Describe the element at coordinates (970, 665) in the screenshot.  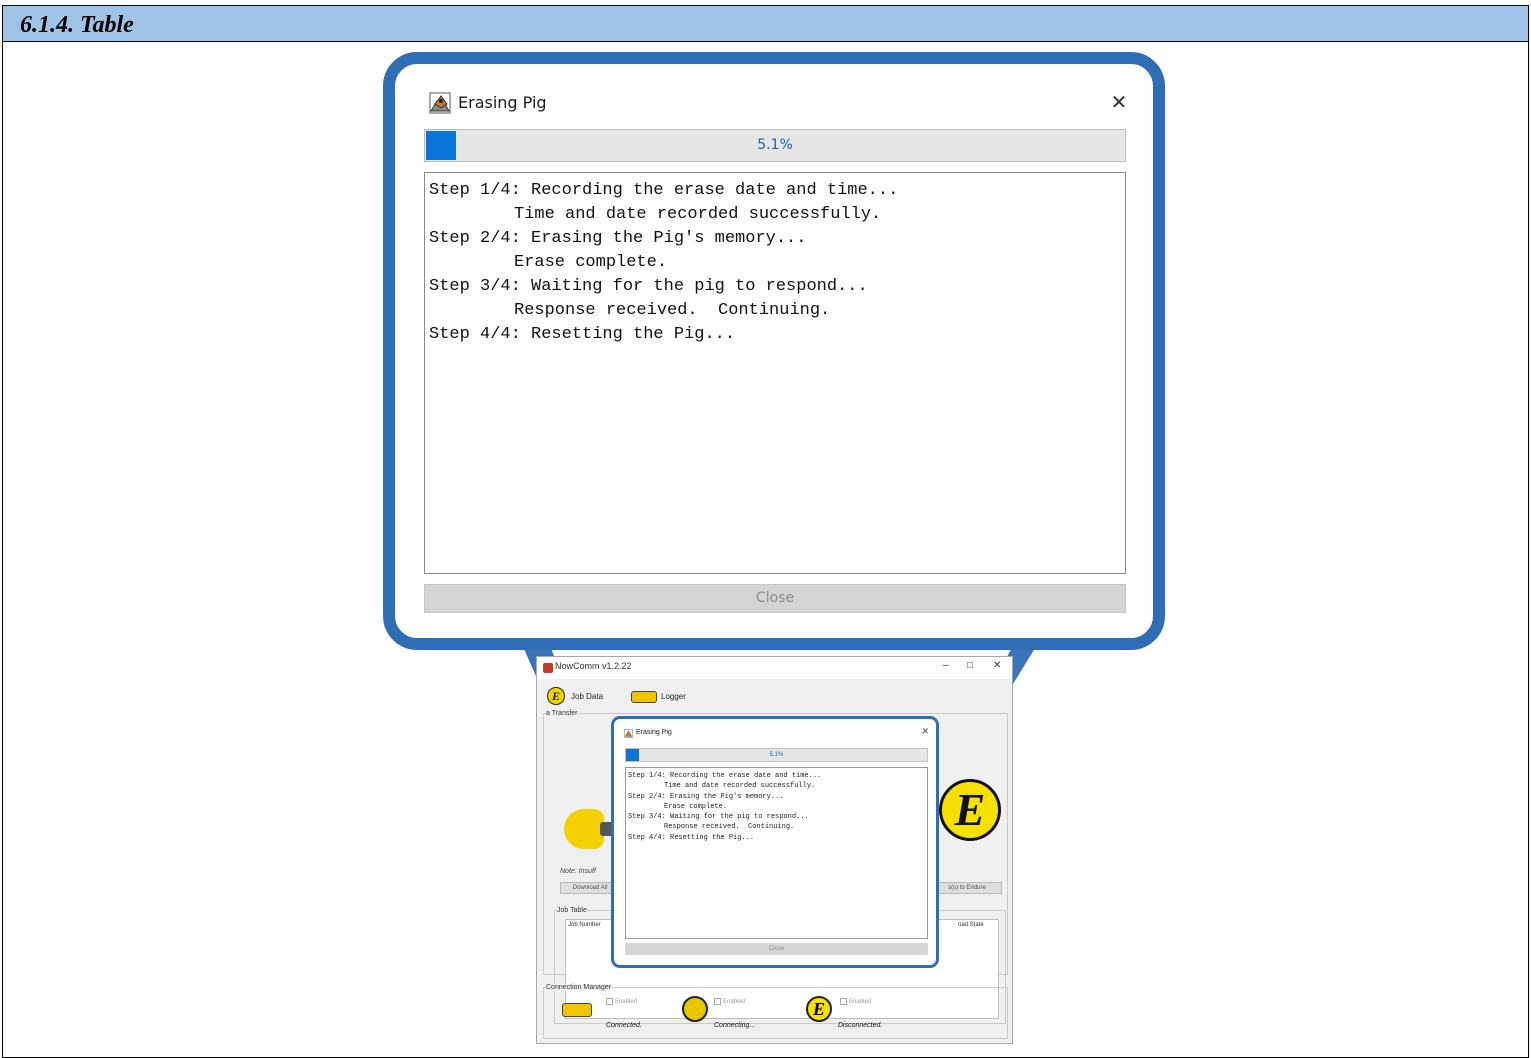
I see `maximize-button: □` at that location.